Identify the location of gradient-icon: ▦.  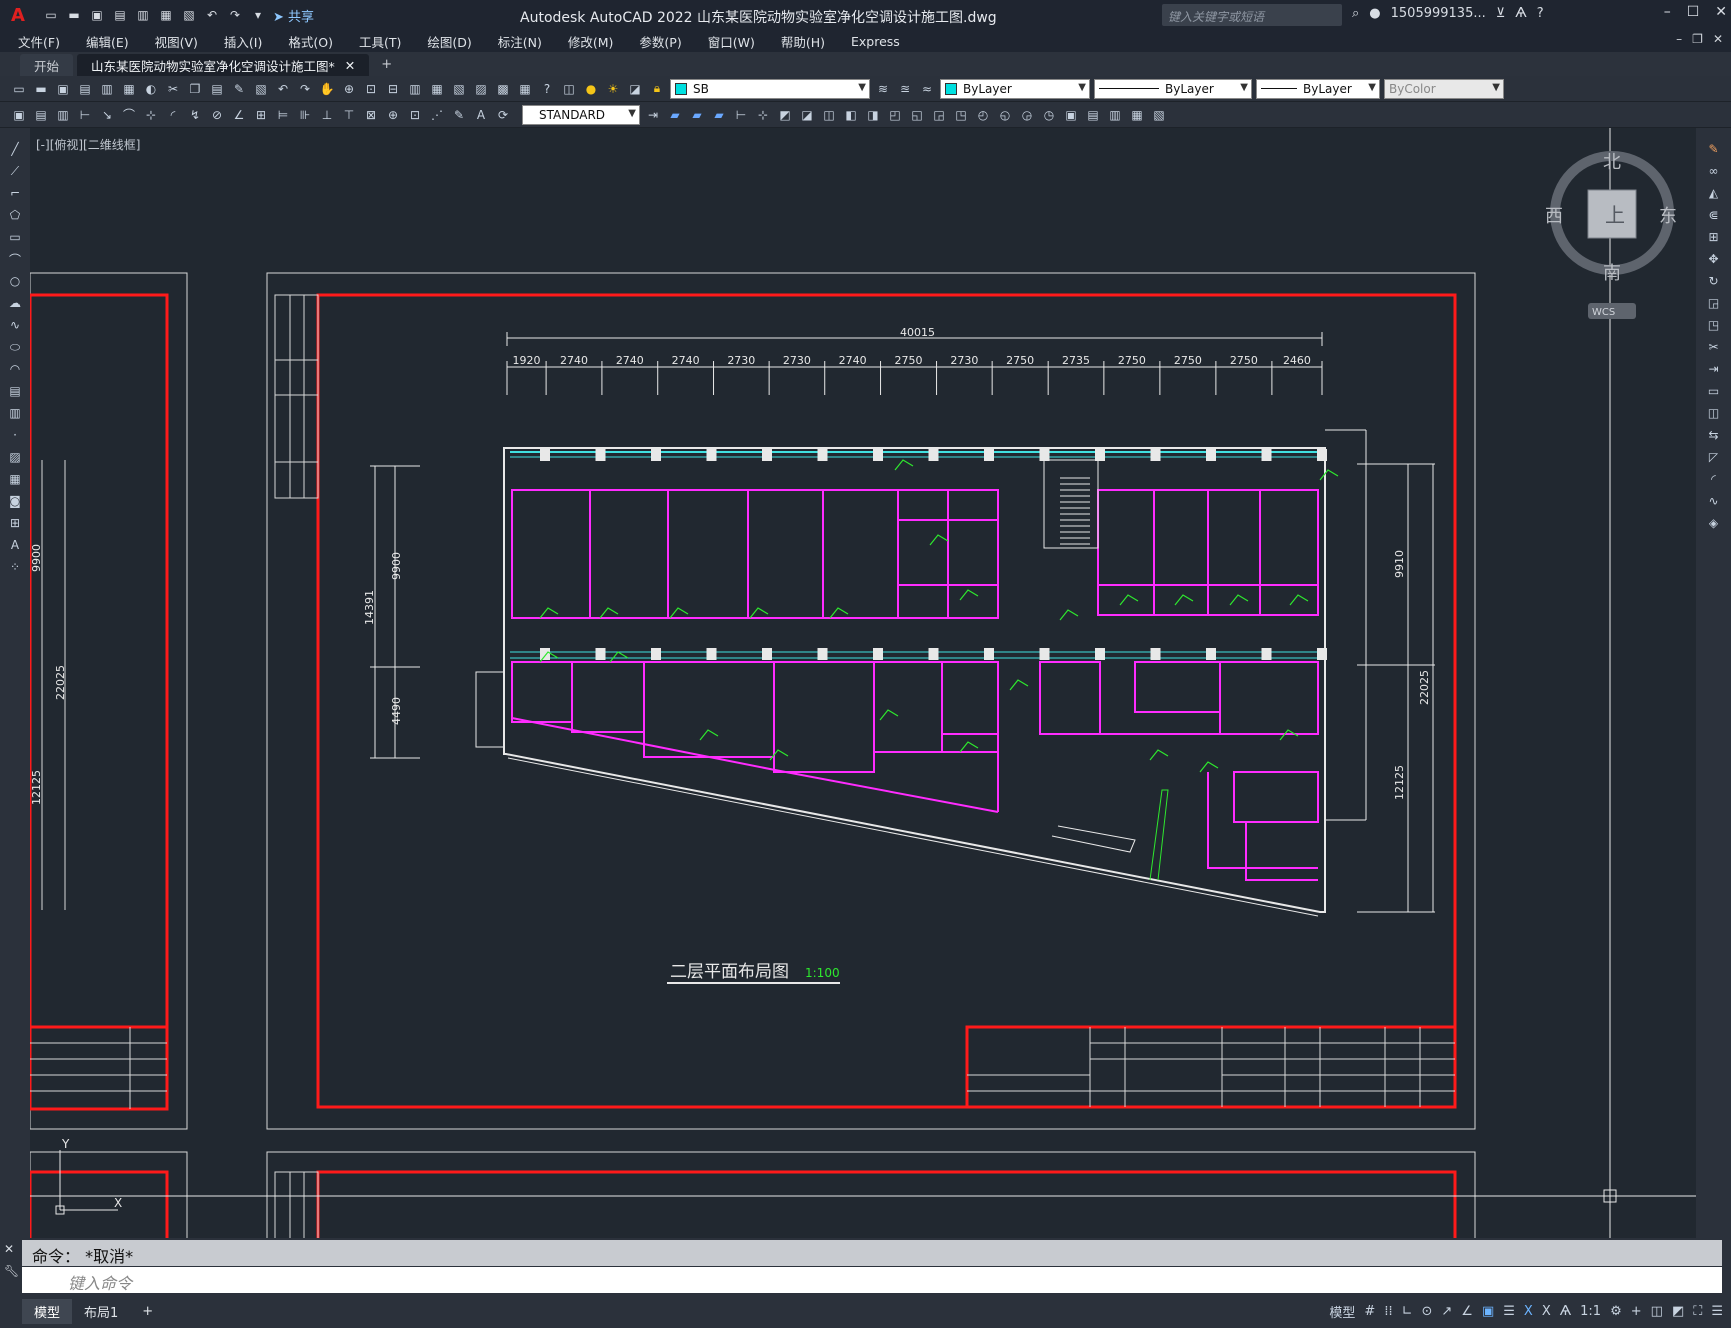
(15, 479).